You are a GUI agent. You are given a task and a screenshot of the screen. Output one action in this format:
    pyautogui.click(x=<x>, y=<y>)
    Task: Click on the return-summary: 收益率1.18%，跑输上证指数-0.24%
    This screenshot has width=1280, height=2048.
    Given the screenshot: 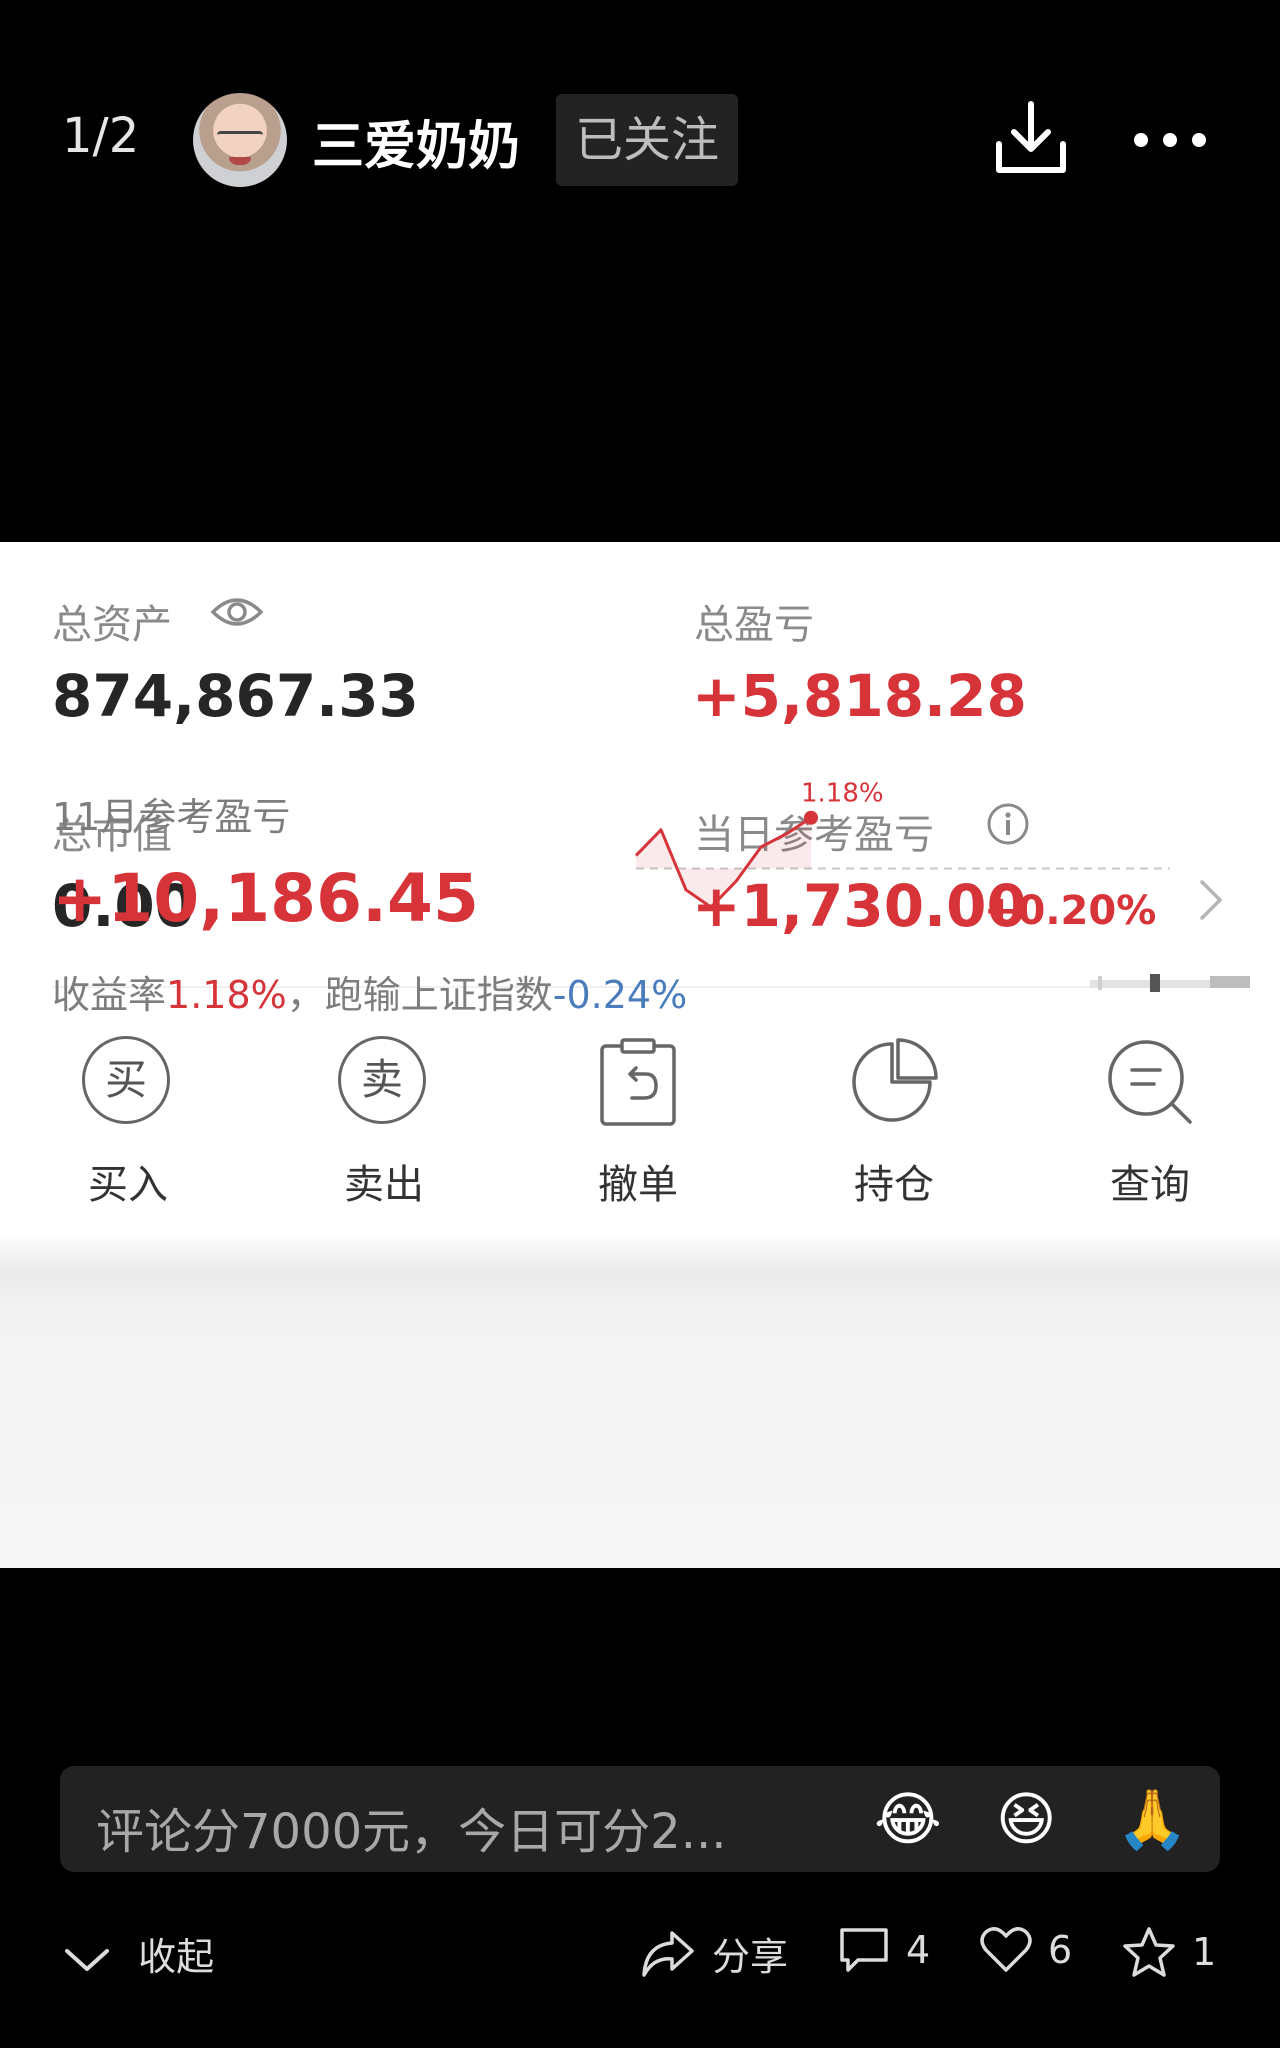 What is the action you would take?
    pyautogui.click(x=369, y=991)
    